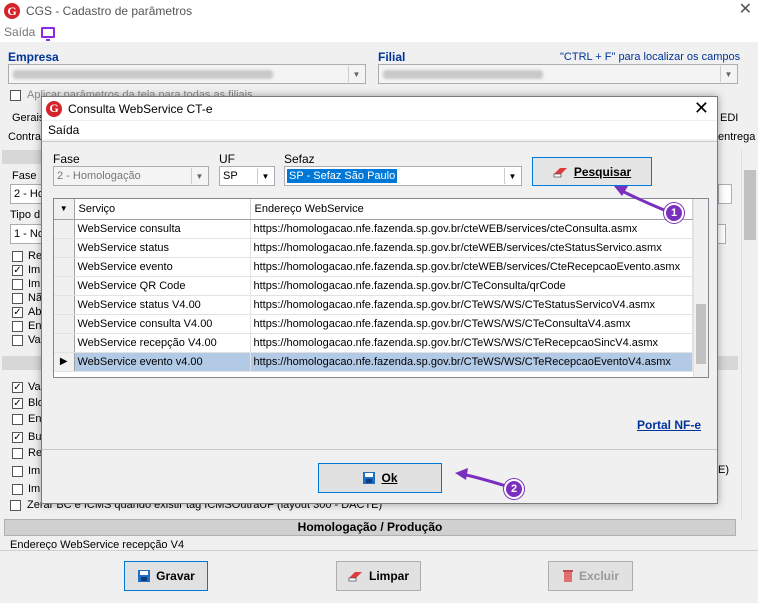 The image size is (758, 603). Describe the element at coordinates (674, 213) in the screenshot. I see `annotation-step-1: 1` at that location.